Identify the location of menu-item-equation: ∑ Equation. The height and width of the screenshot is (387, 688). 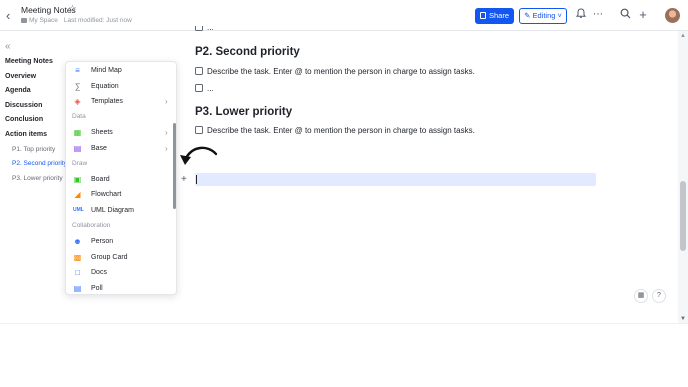
(121, 86).